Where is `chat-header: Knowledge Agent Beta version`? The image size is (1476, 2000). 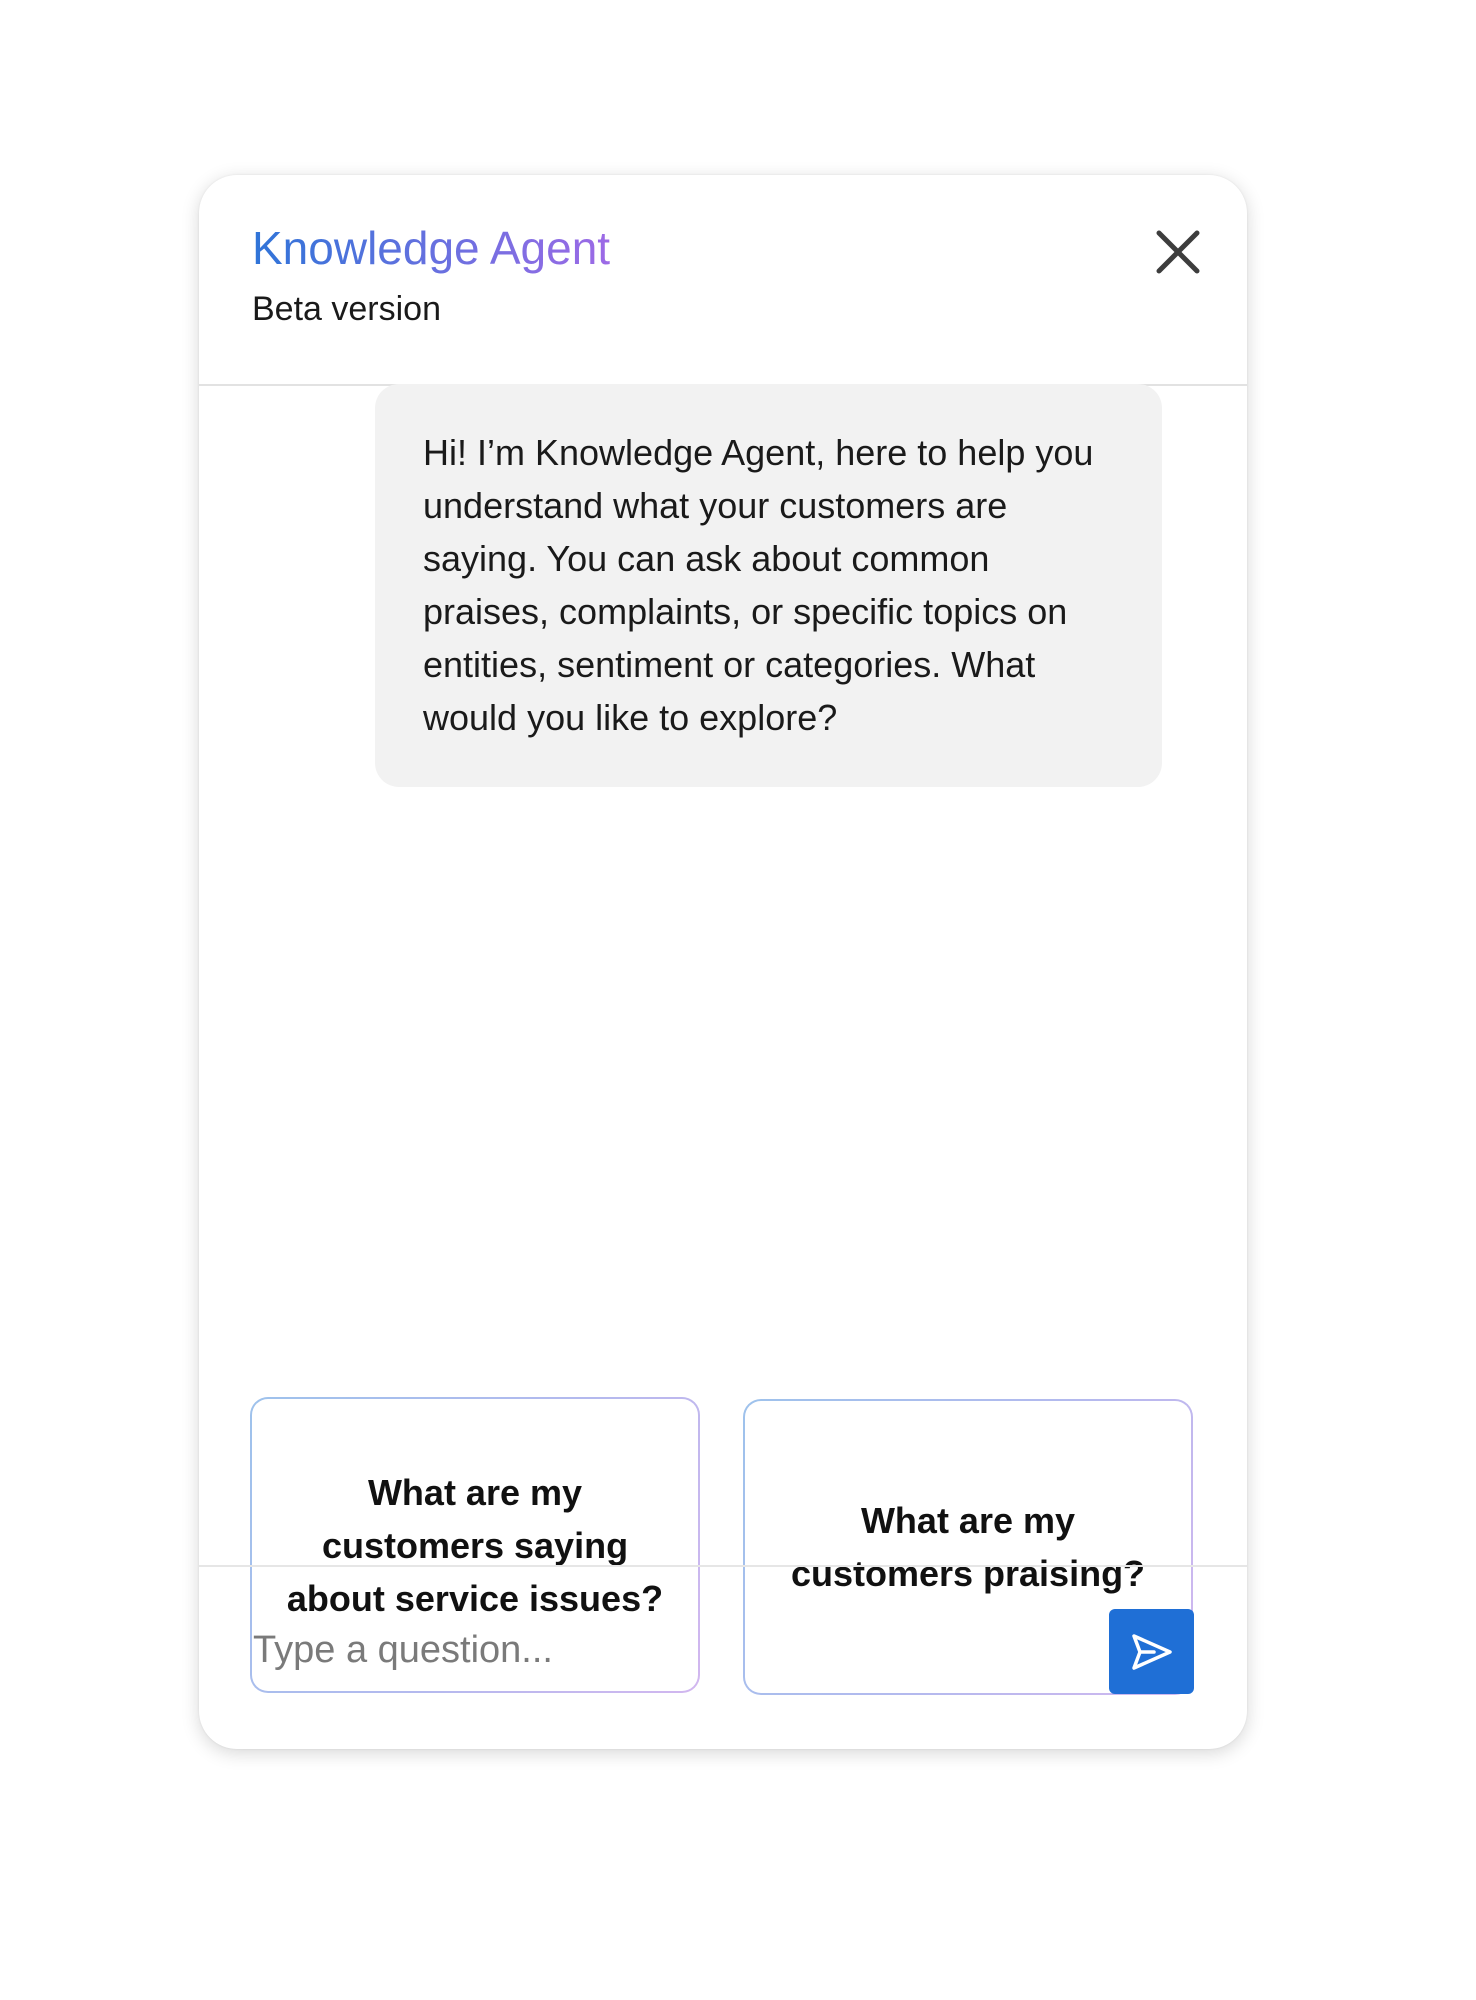
chat-header: Knowledge Agent Beta version is located at coordinates (723, 280).